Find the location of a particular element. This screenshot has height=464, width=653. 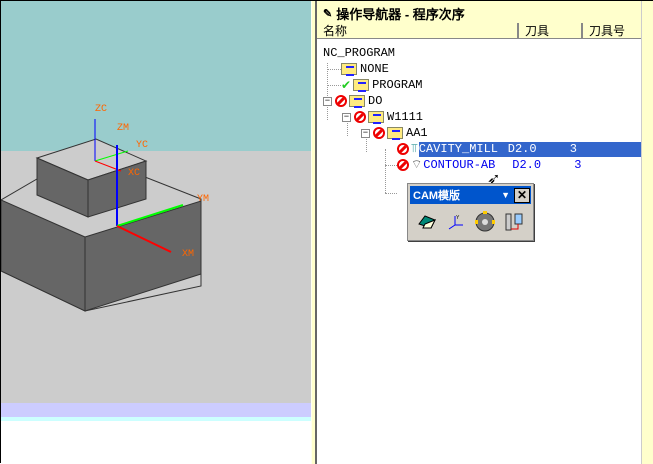

xm-label: XM is located at coordinates (188, 254).